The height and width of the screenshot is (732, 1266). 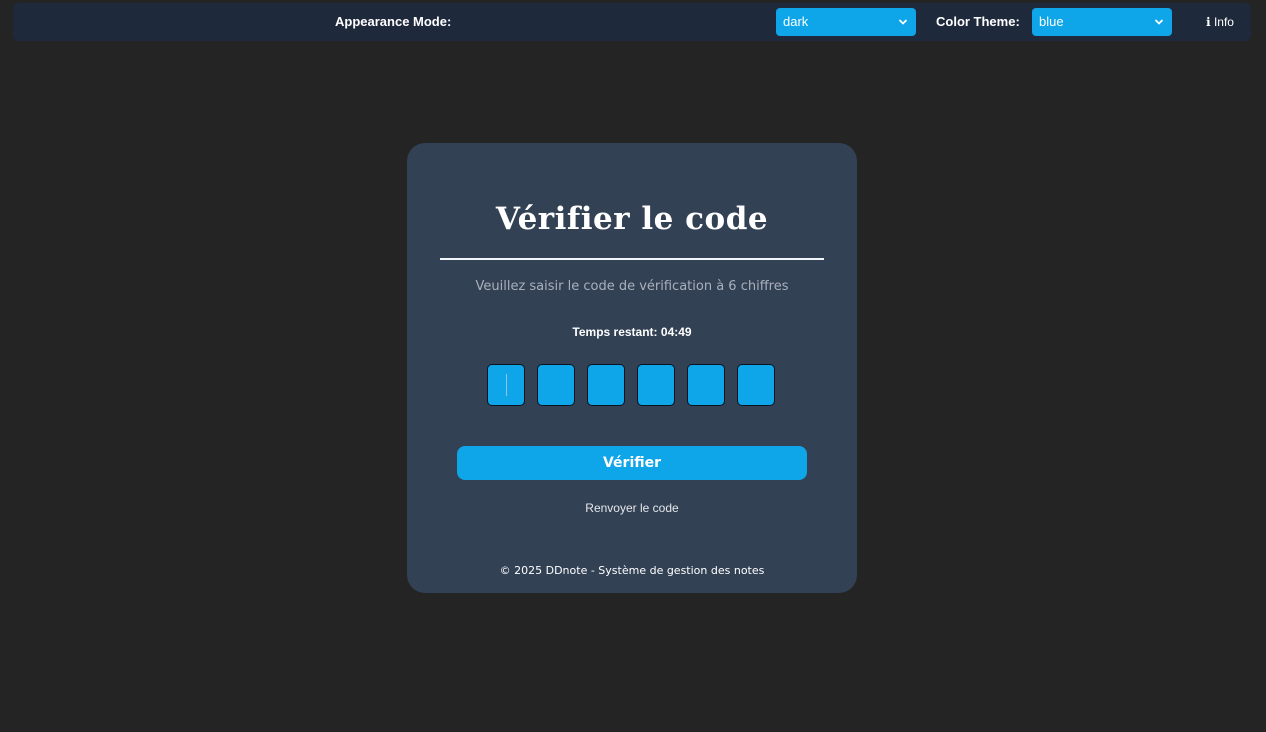 What do you see at coordinates (1223, 22) in the screenshot?
I see `info-label: Info` at bounding box center [1223, 22].